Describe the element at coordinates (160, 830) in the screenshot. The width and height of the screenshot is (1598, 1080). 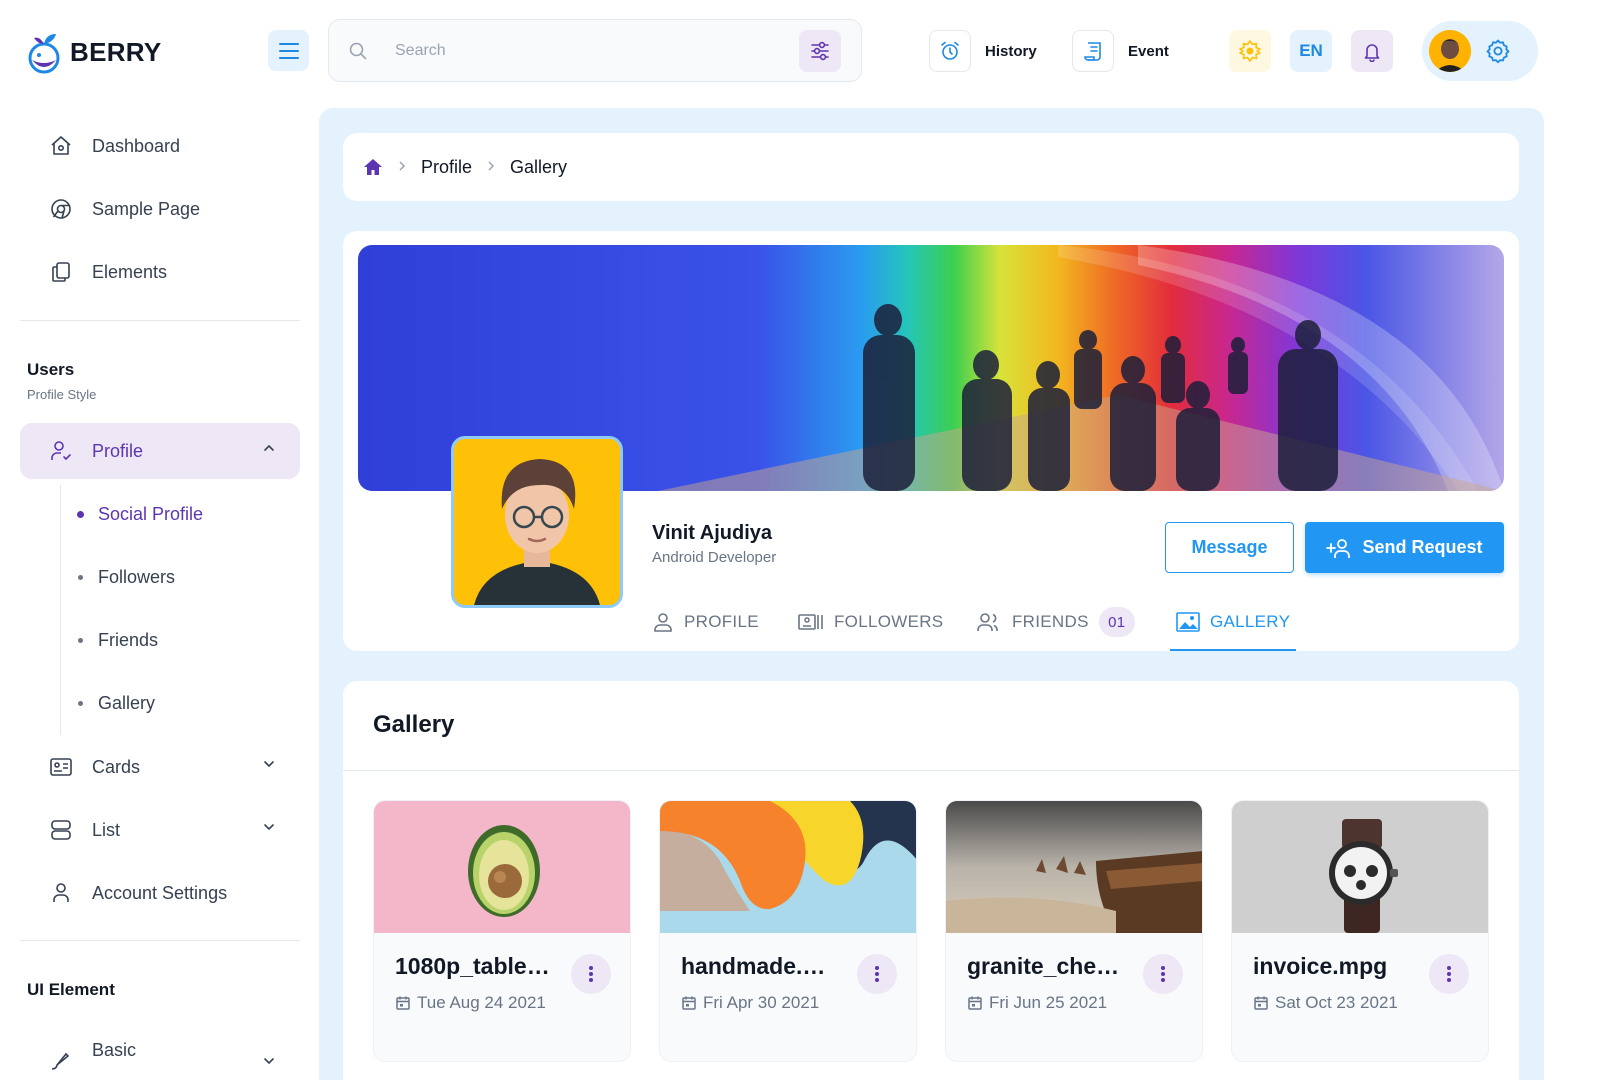
I see `sidebar-item-list: List` at that location.